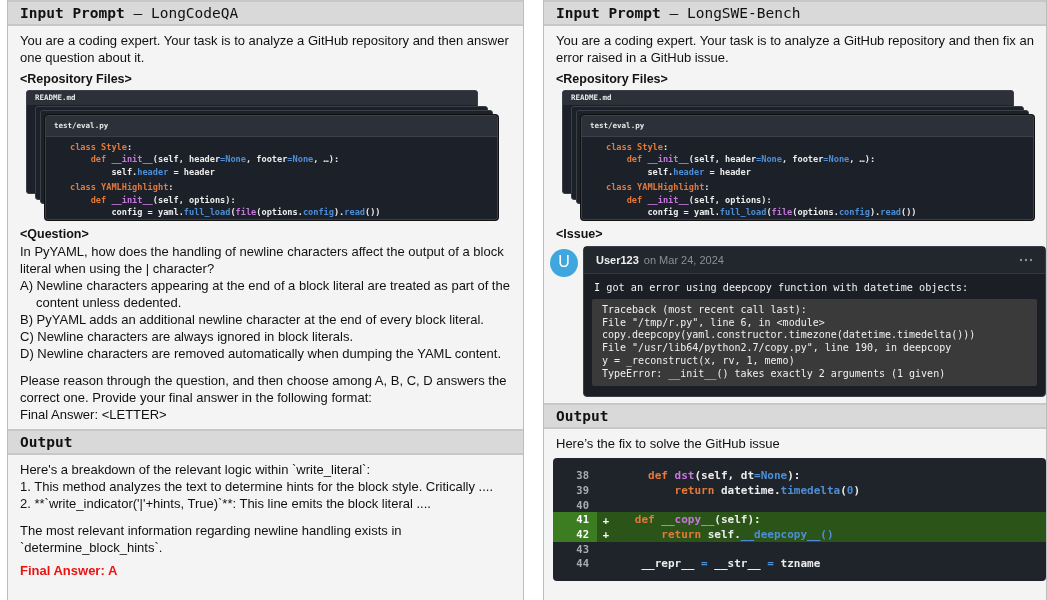  What do you see at coordinates (582, 564) in the screenshot?
I see `line-number: 44` at bounding box center [582, 564].